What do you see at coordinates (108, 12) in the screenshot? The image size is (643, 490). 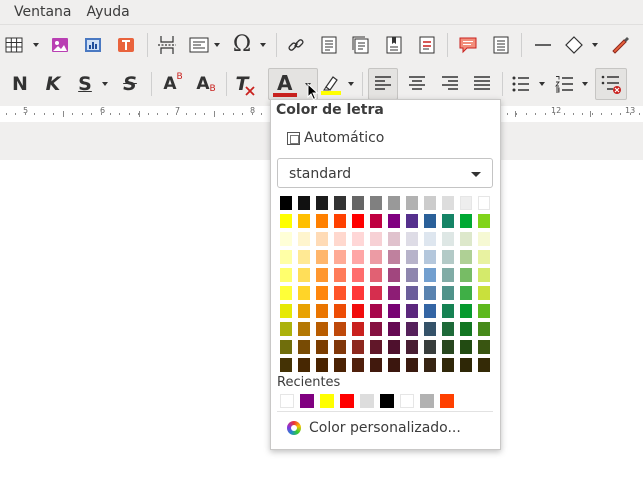 I see `menu-ayuda: Ayuda` at bounding box center [108, 12].